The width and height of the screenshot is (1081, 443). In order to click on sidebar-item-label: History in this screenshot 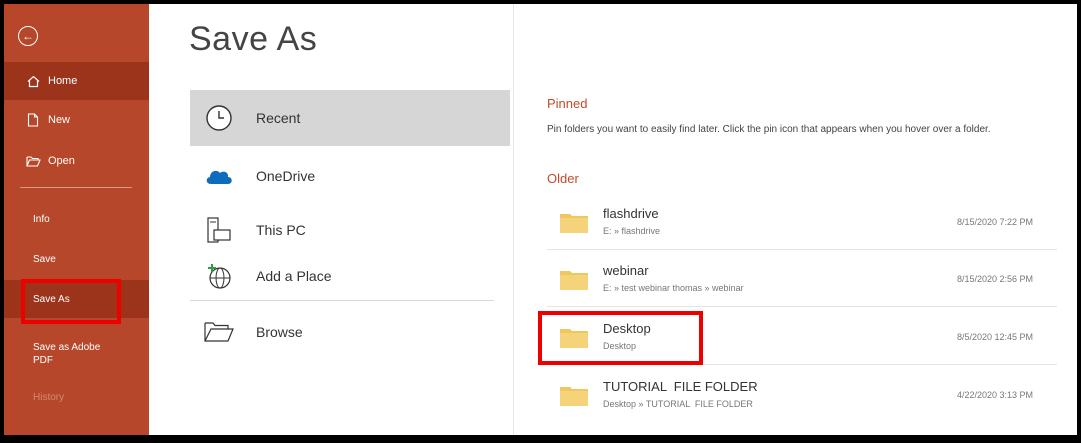, I will do `click(49, 397)`.